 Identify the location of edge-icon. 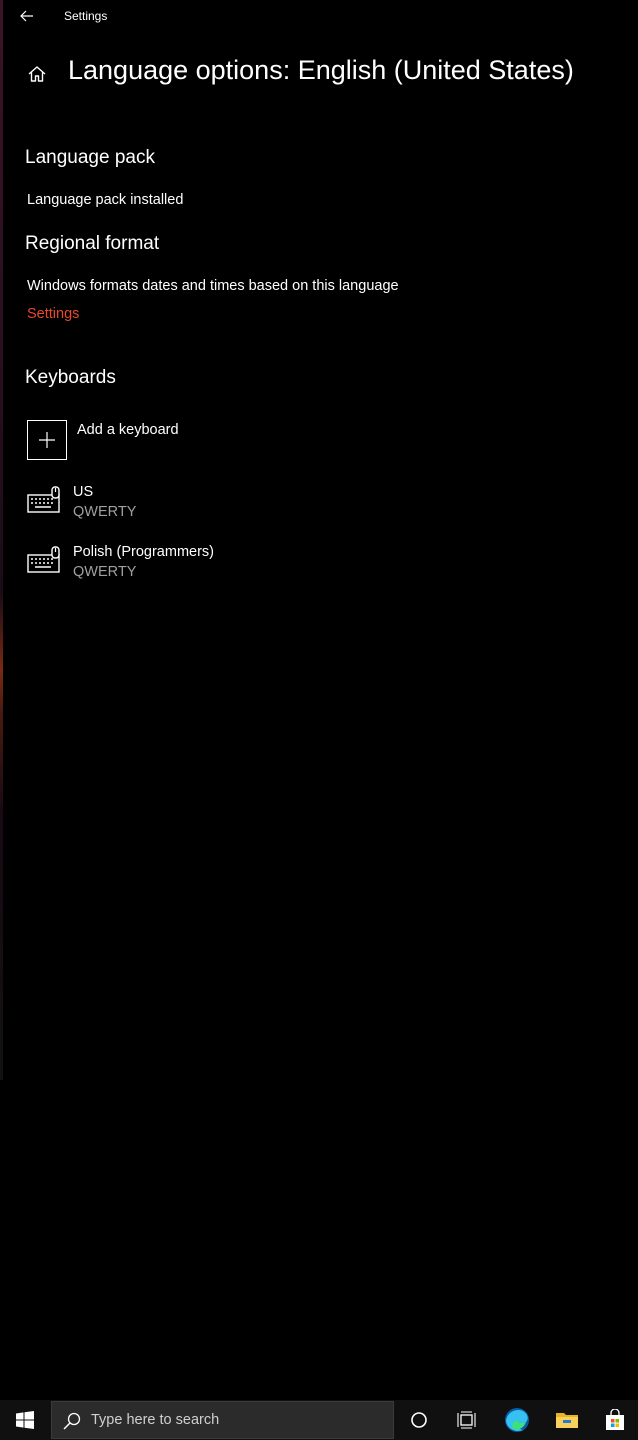
(517, 1420).